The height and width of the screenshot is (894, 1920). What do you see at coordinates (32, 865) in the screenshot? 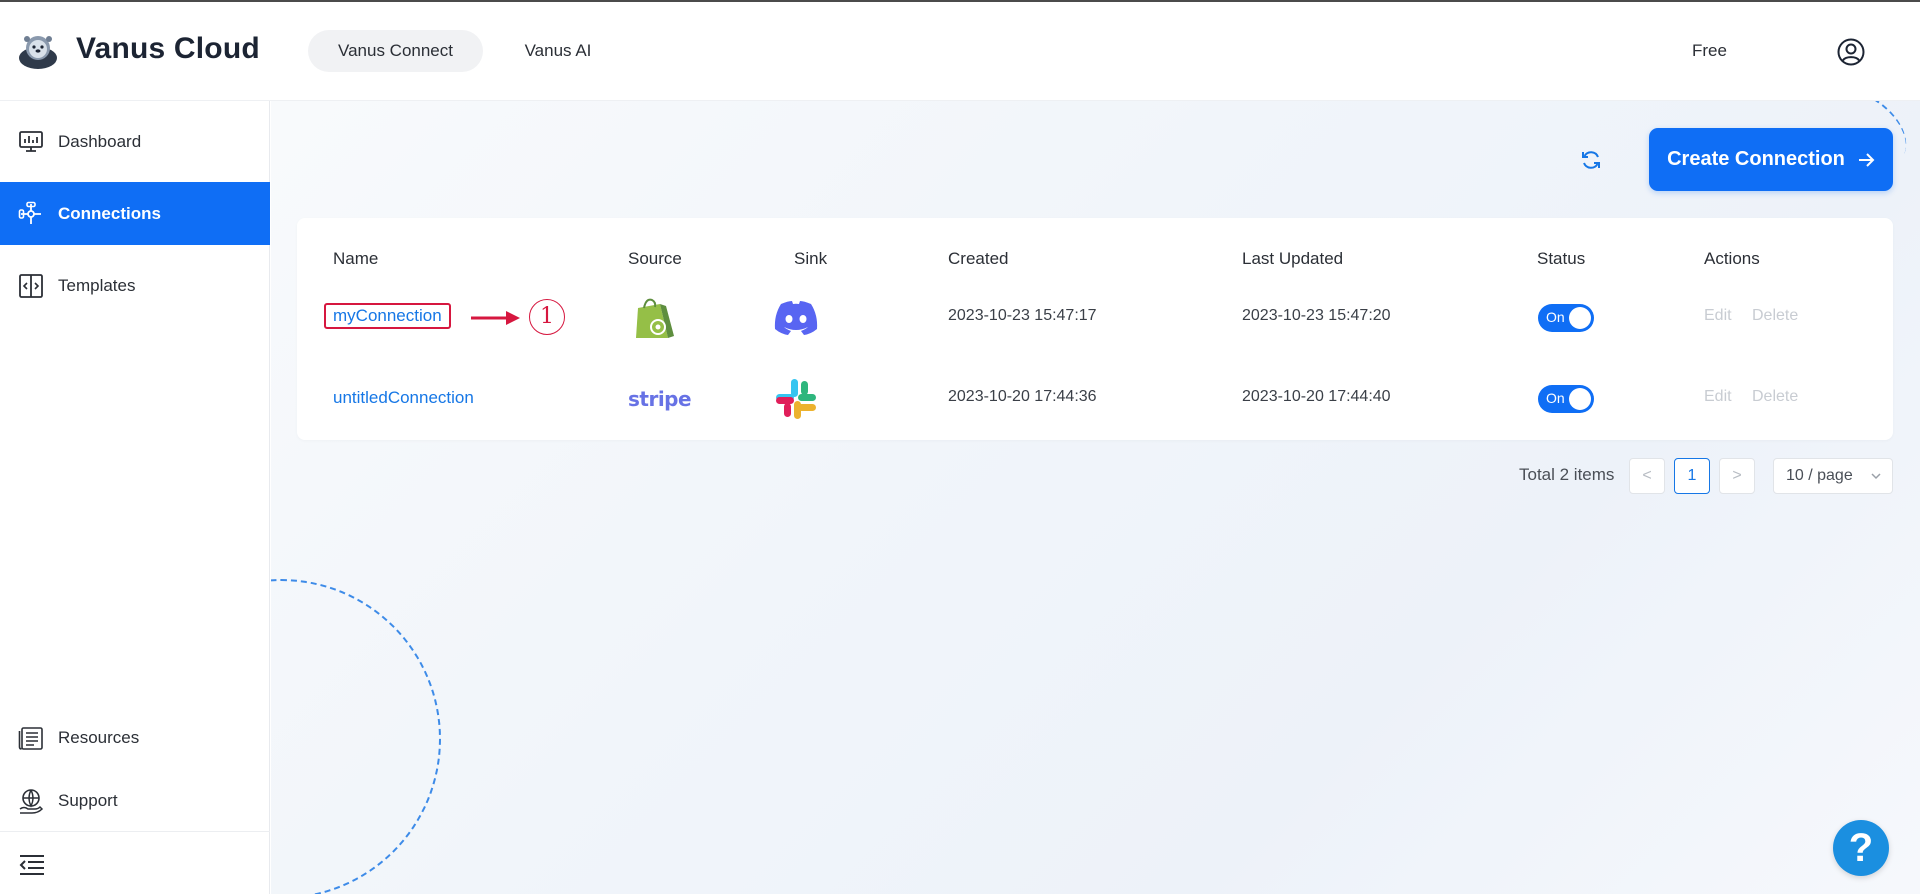
I see `collapse-sidebar-icon` at bounding box center [32, 865].